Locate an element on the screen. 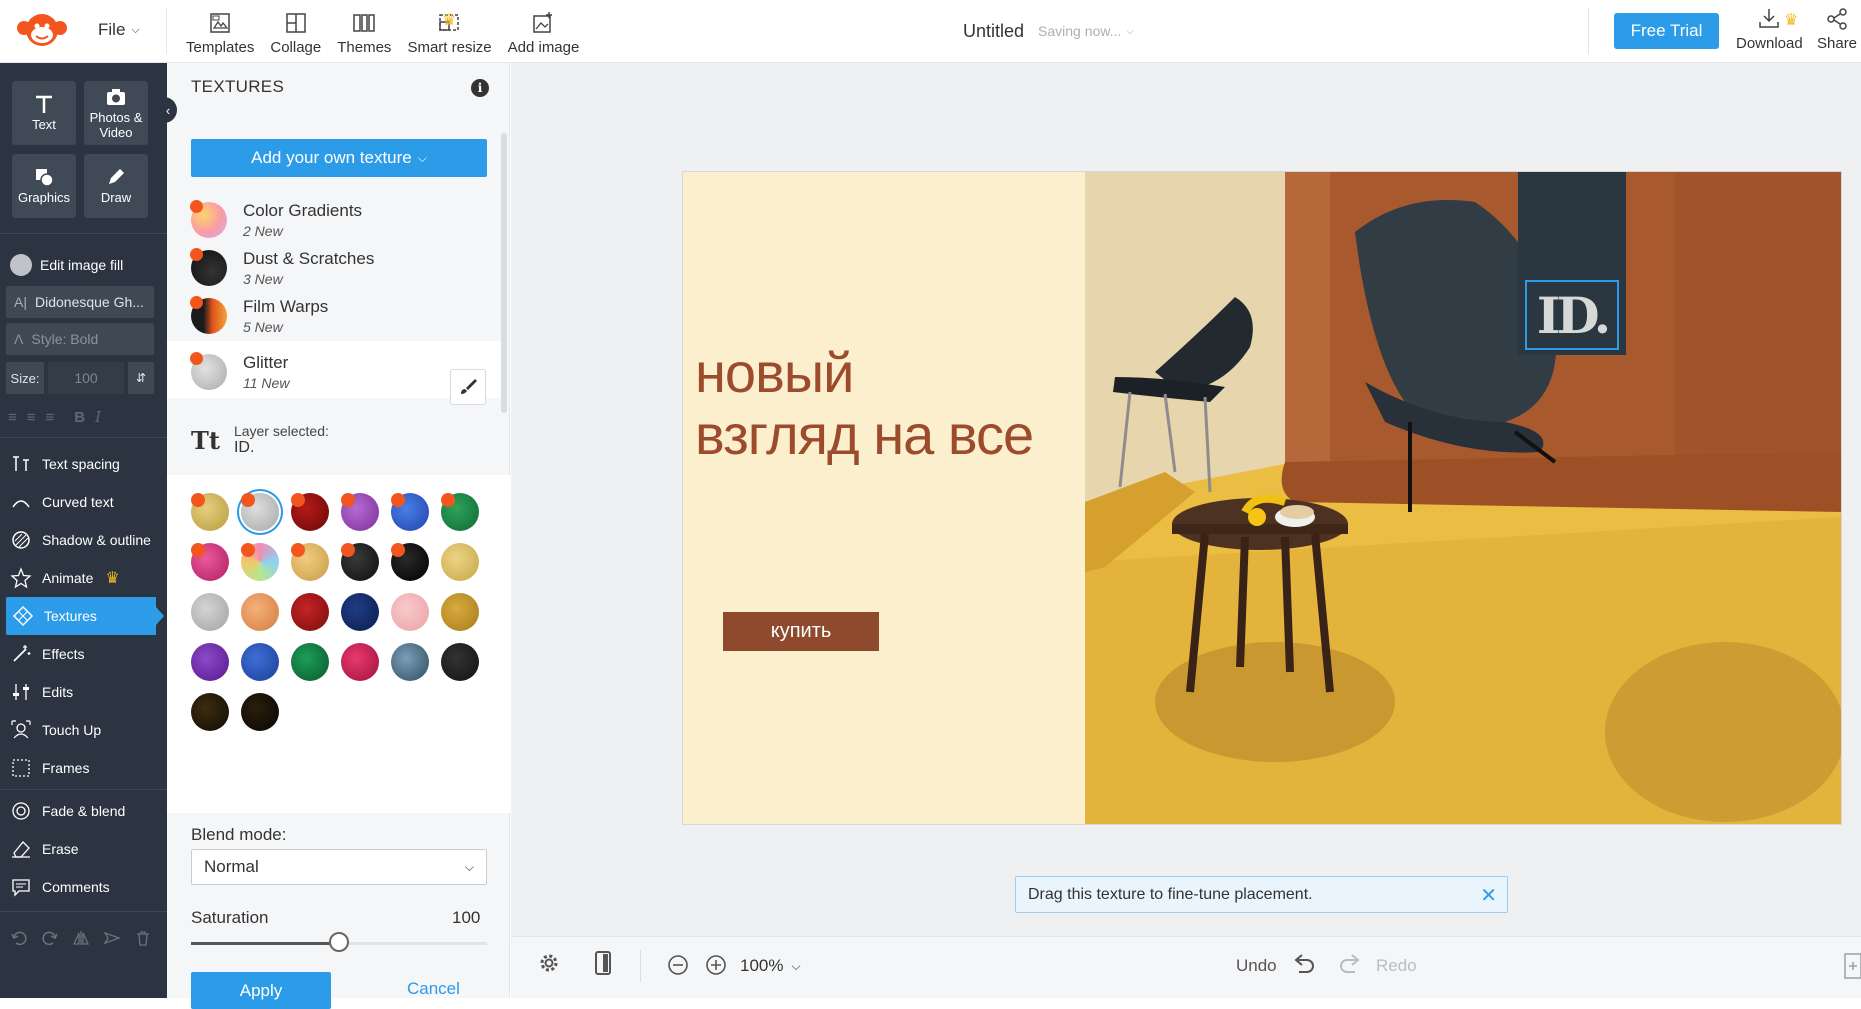  glitter-swatch-black-sparkle is located at coordinates (410, 562).